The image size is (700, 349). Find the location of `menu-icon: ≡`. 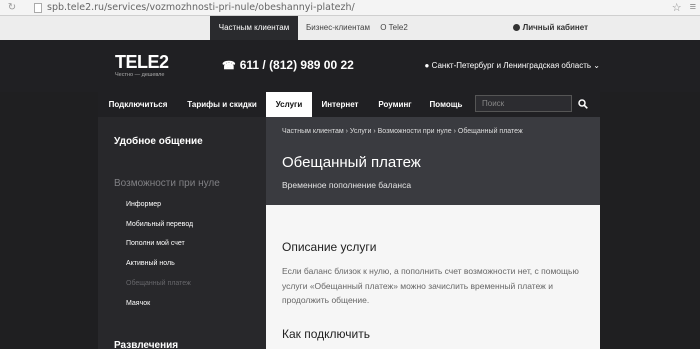

menu-icon: ≡ is located at coordinates (693, 7).